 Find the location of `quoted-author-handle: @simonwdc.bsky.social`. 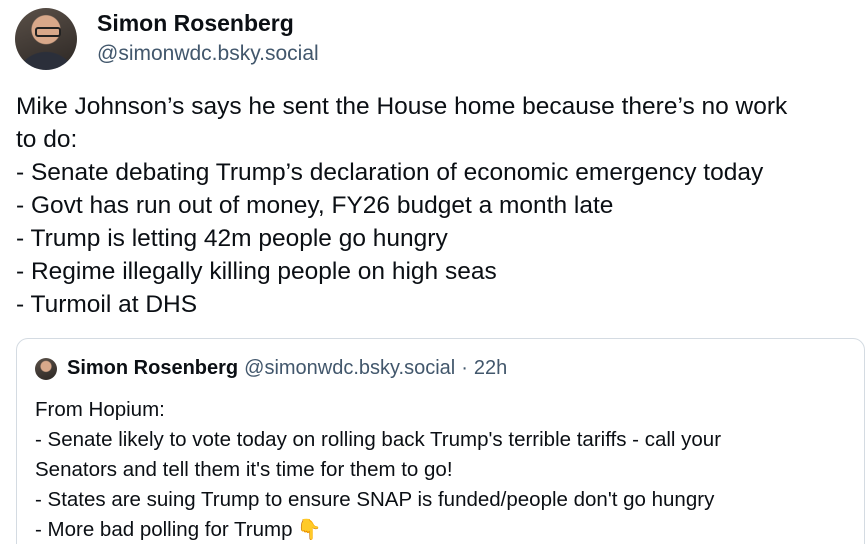

quoted-author-handle: @simonwdc.bsky.social is located at coordinates (349, 368).